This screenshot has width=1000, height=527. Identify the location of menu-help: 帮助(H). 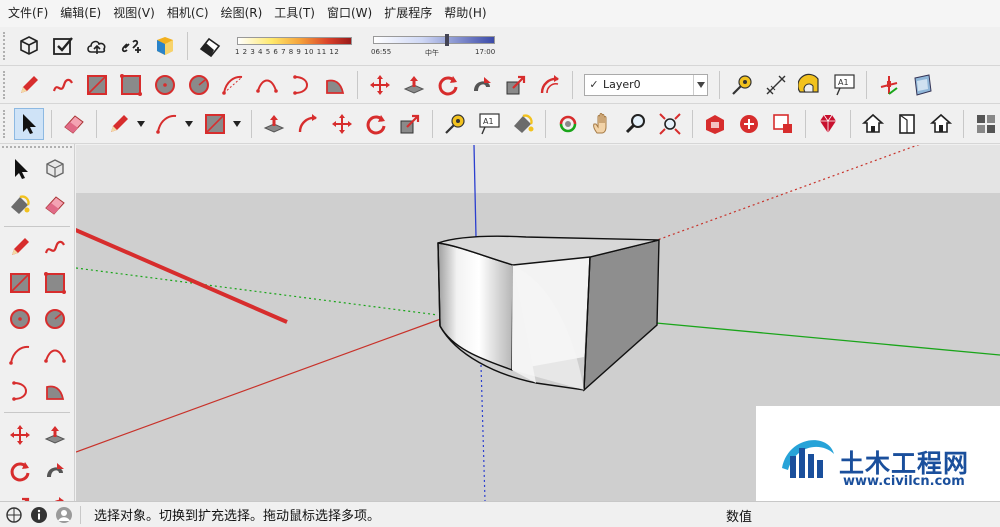
(465, 13).